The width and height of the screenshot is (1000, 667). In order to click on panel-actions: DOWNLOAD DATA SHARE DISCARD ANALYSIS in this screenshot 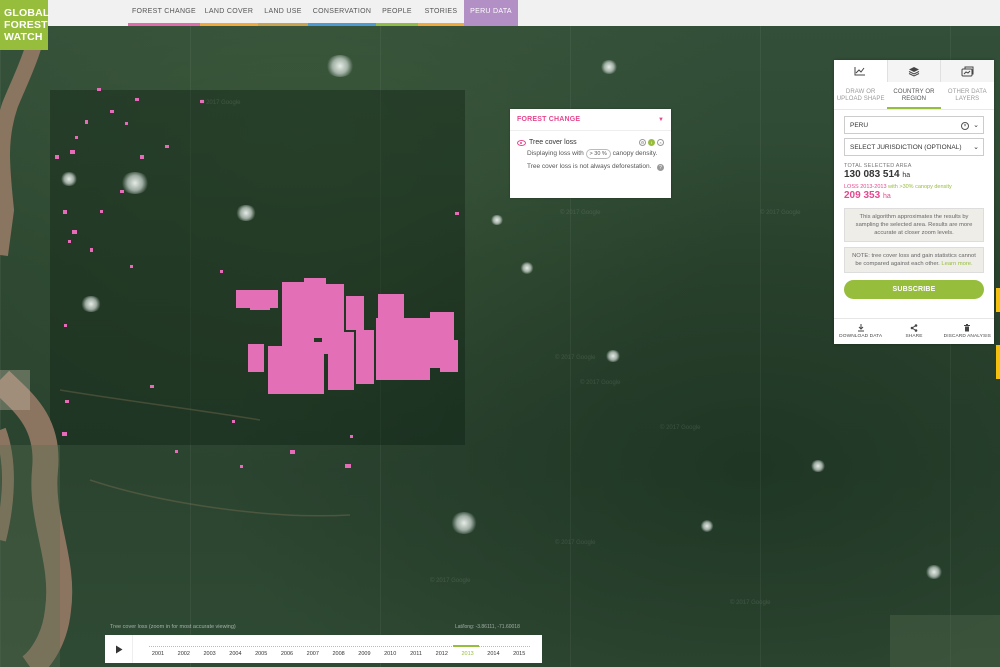, I will do `click(914, 331)`.